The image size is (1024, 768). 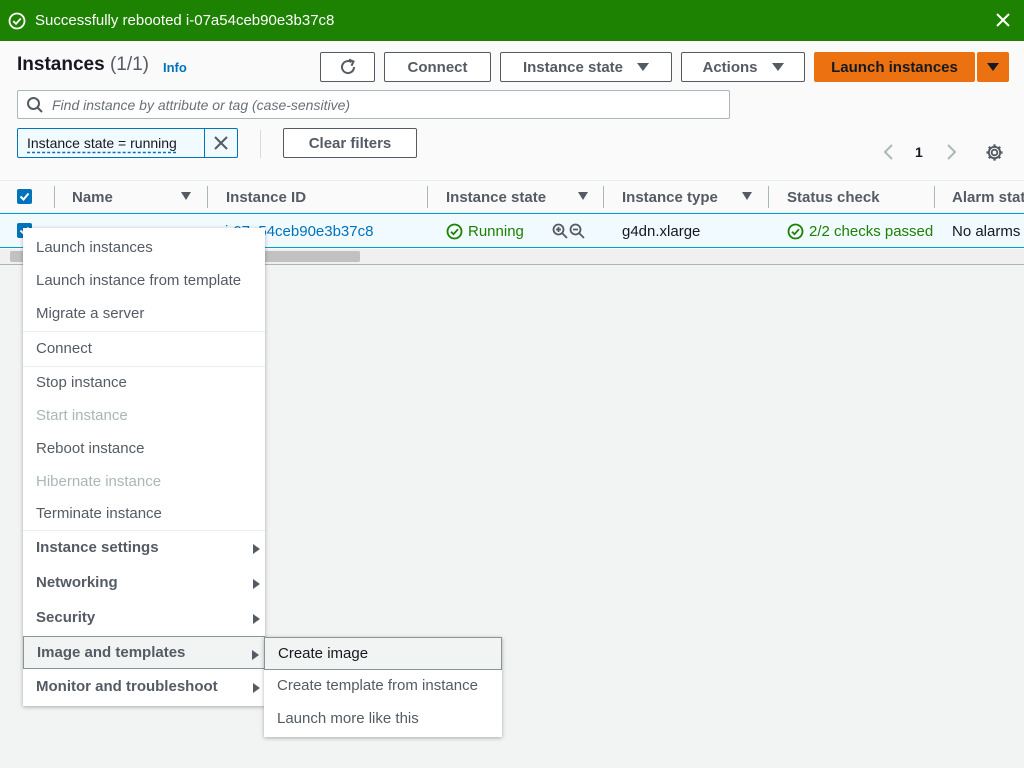 What do you see at coordinates (260, 144) in the screenshot?
I see `divider` at bounding box center [260, 144].